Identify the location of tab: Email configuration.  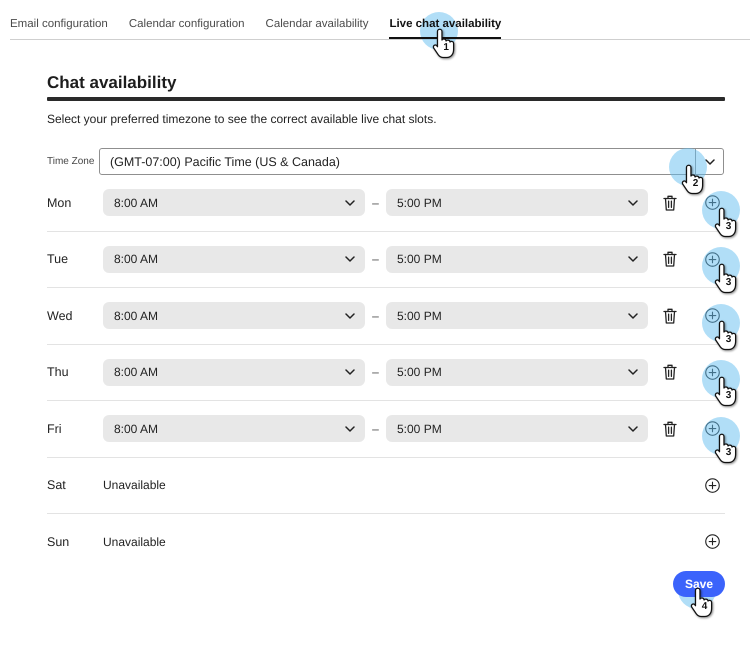
(59, 19).